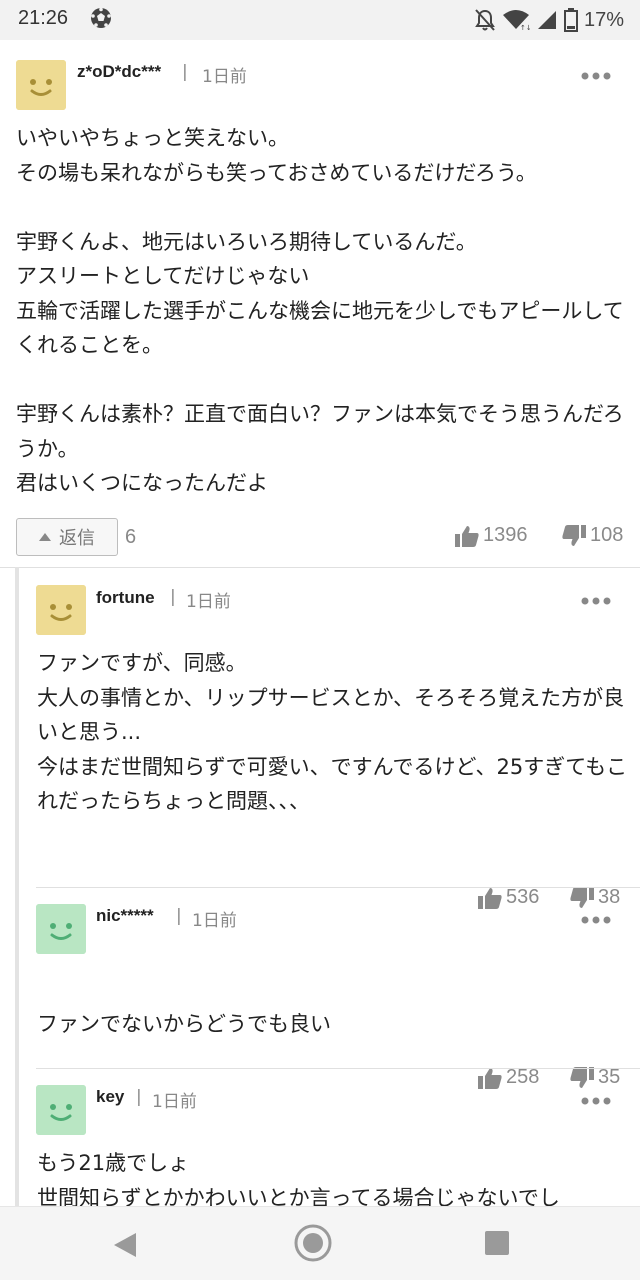  I want to click on battery-icon, so click(570, 20).